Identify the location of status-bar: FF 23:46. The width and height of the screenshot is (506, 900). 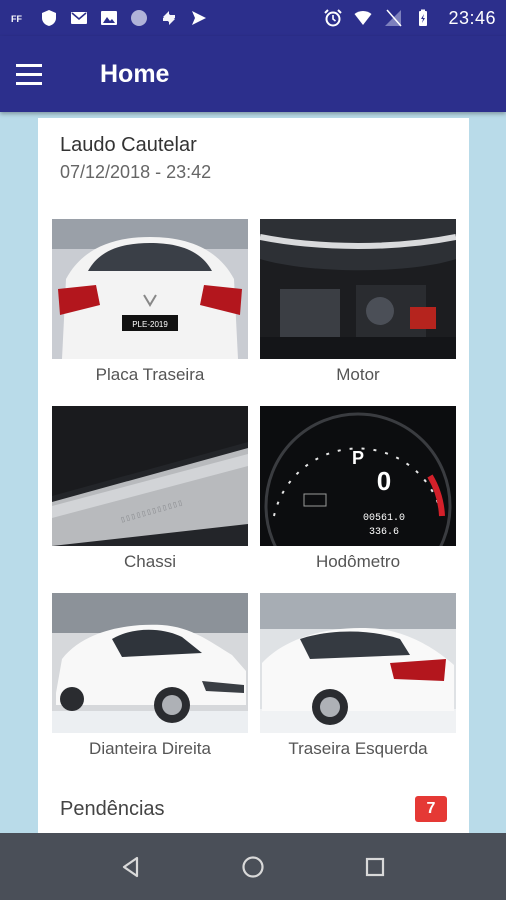
(253, 18).